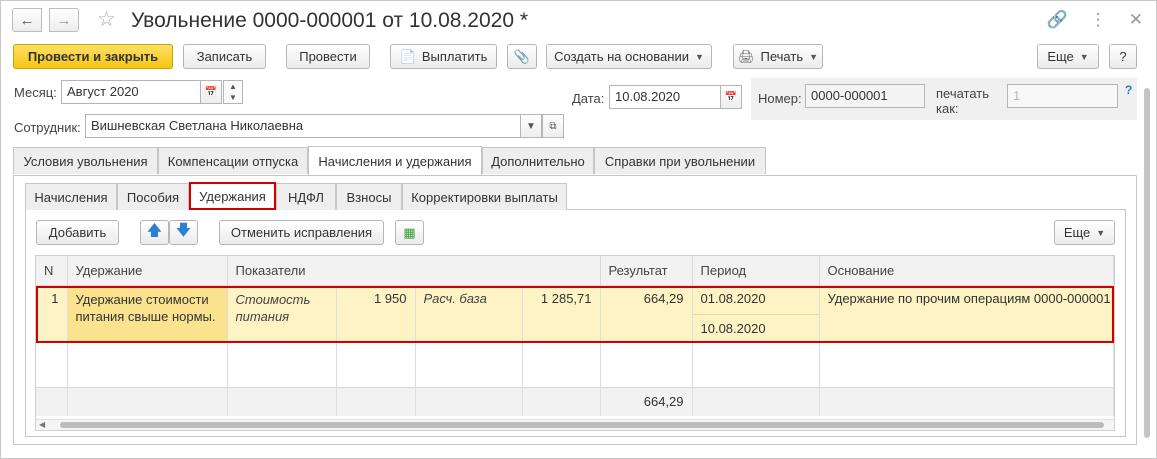 The height and width of the screenshot is (459, 1157). I want to click on post-and-close-button: Провести и закрыть, so click(93, 56).